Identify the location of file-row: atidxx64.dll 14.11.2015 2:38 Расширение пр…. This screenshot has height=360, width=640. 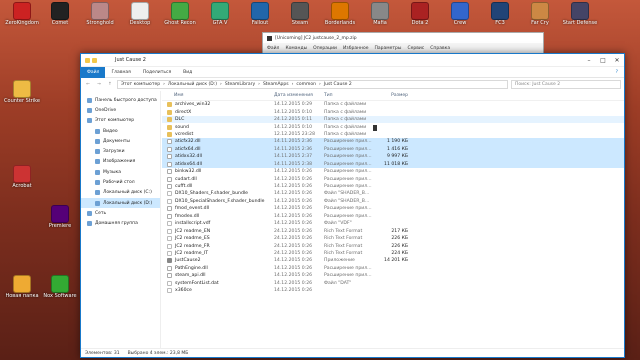
(393, 164).